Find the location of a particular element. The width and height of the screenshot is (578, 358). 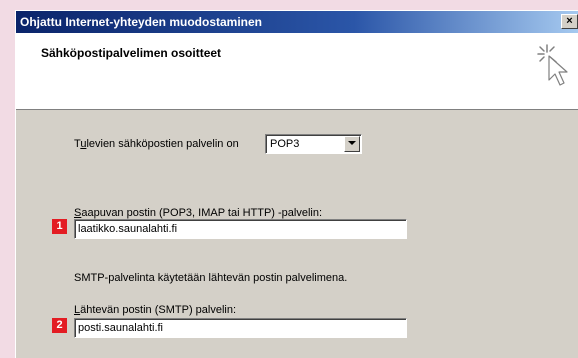

page-title: Sähköpostipalvelimen osoitteet is located at coordinates (131, 53).